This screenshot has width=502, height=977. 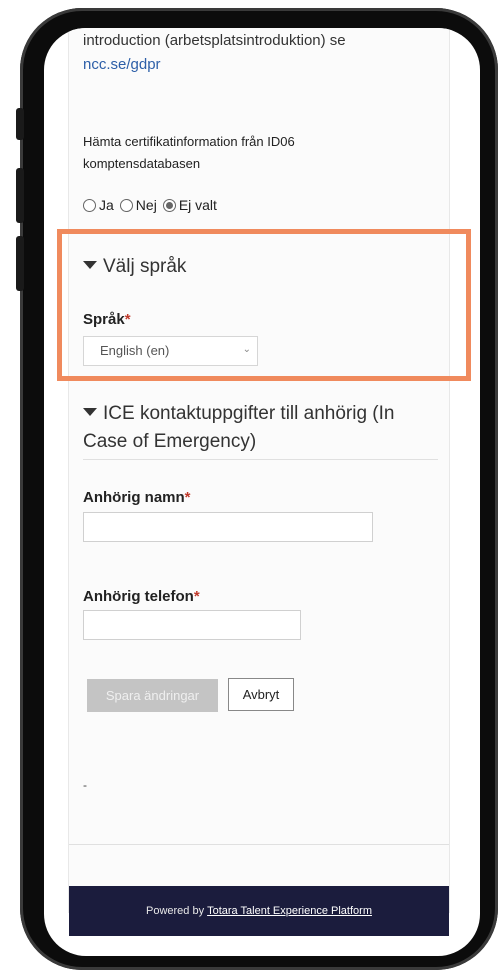 I want to click on radio-ej-valt, so click(x=169, y=205).